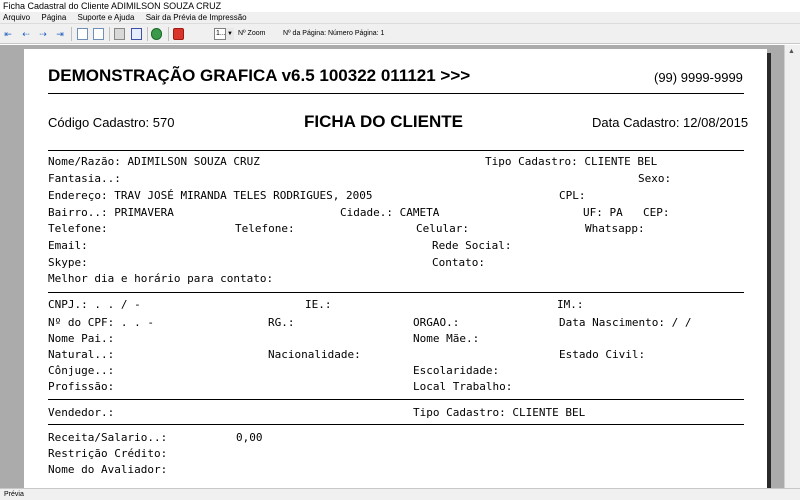  I want to click on close-preview-icon, so click(178, 34).